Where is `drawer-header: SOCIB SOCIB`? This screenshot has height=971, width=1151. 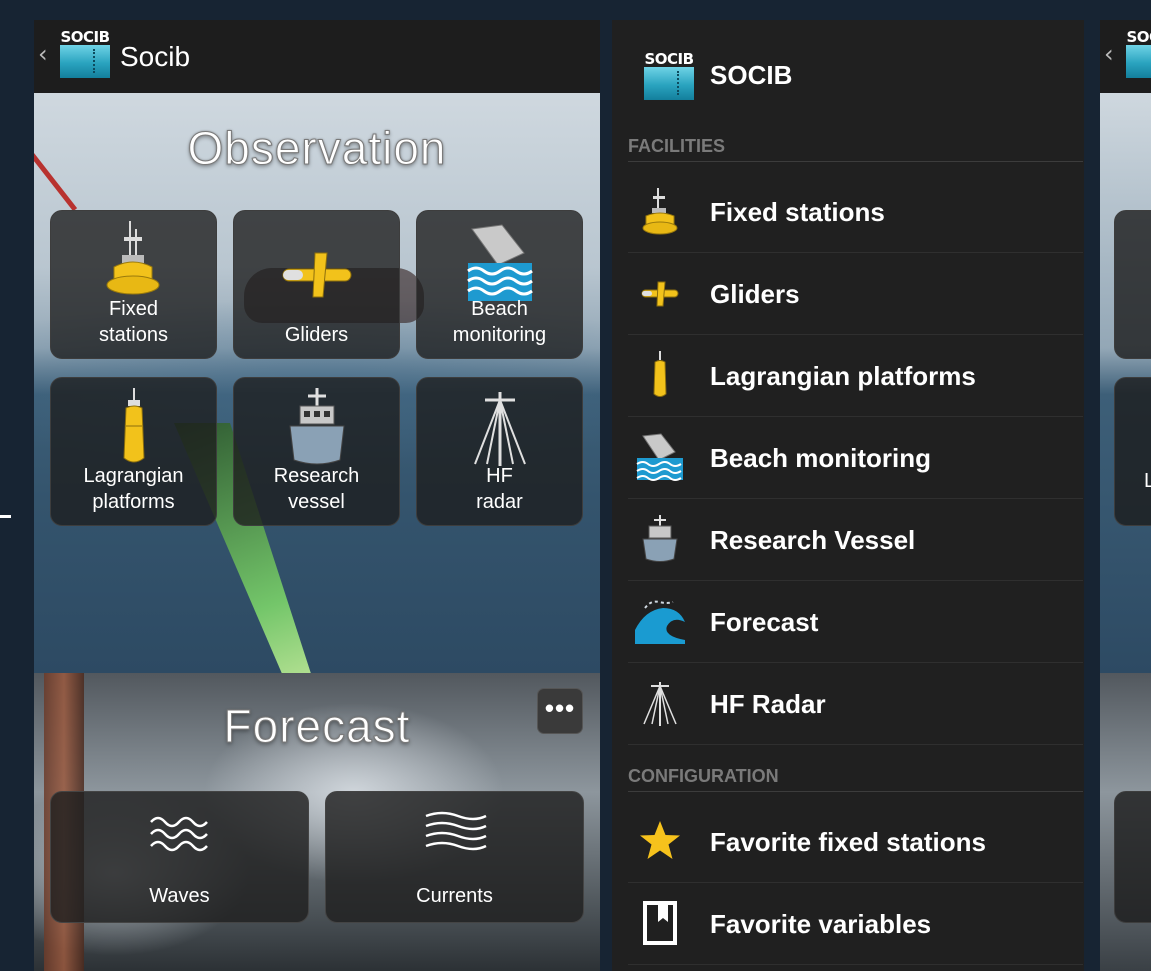
drawer-header: SOCIB SOCIB is located at coordinates (848, 75).